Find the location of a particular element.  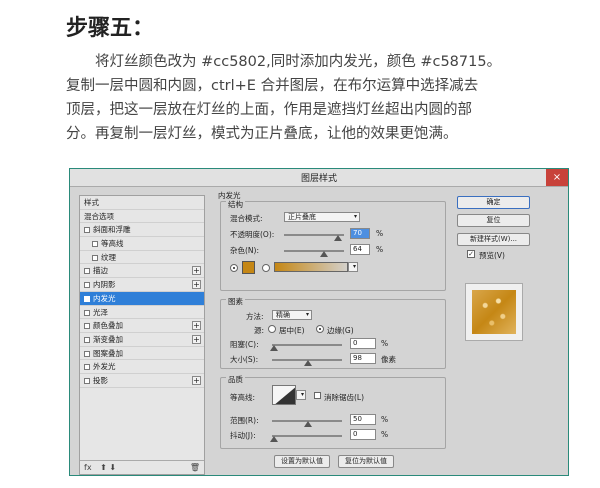

source-edge-radio is located at coordinates (320, 329).